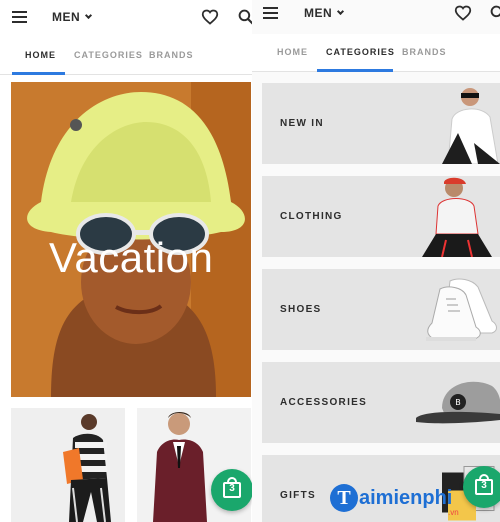 This screenshot has height=522, width=500. I want to click on category-label: ACCESSORIES, so click(324, 402).